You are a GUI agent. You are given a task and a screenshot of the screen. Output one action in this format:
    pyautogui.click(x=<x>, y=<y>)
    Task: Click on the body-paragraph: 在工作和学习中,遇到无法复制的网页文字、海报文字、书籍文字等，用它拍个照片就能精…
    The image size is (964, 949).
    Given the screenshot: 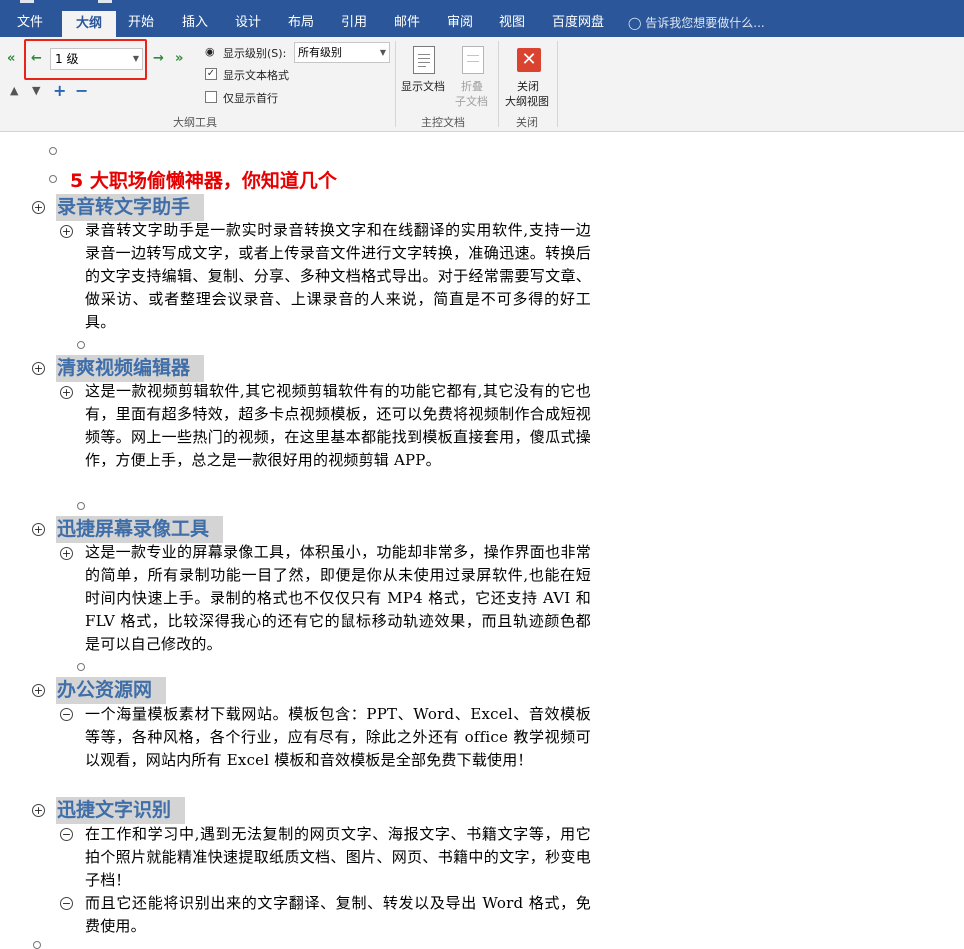 What is the action you would take?
    pyautogui.click(x=338, y=857)
    